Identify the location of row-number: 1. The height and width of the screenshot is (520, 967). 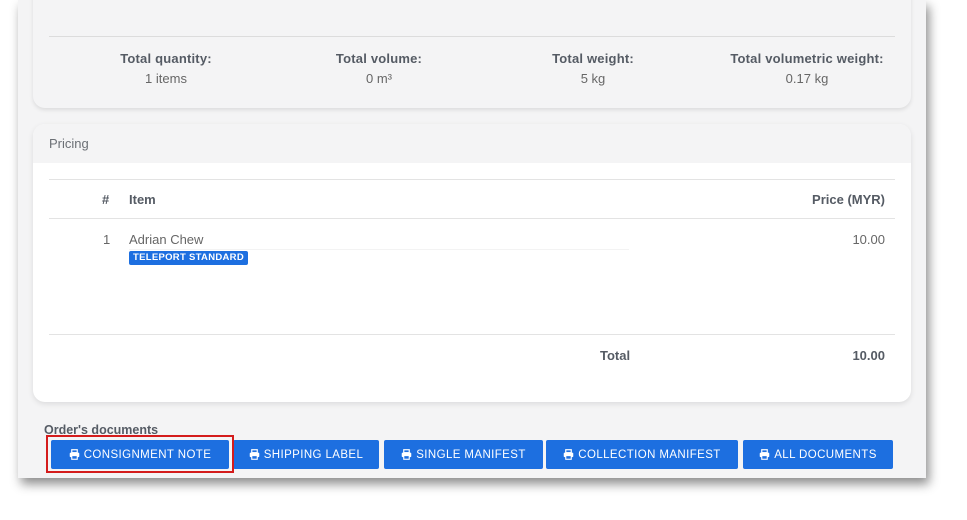
(107, 239).